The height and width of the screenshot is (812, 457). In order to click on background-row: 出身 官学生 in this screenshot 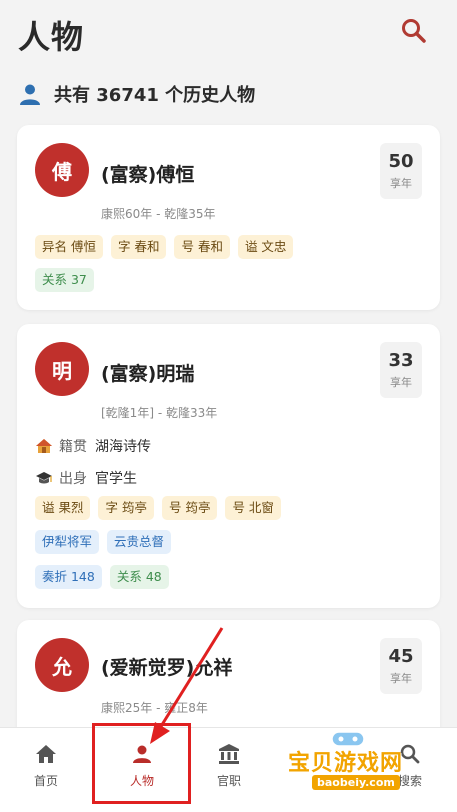, I will do `click(86, 478)`.